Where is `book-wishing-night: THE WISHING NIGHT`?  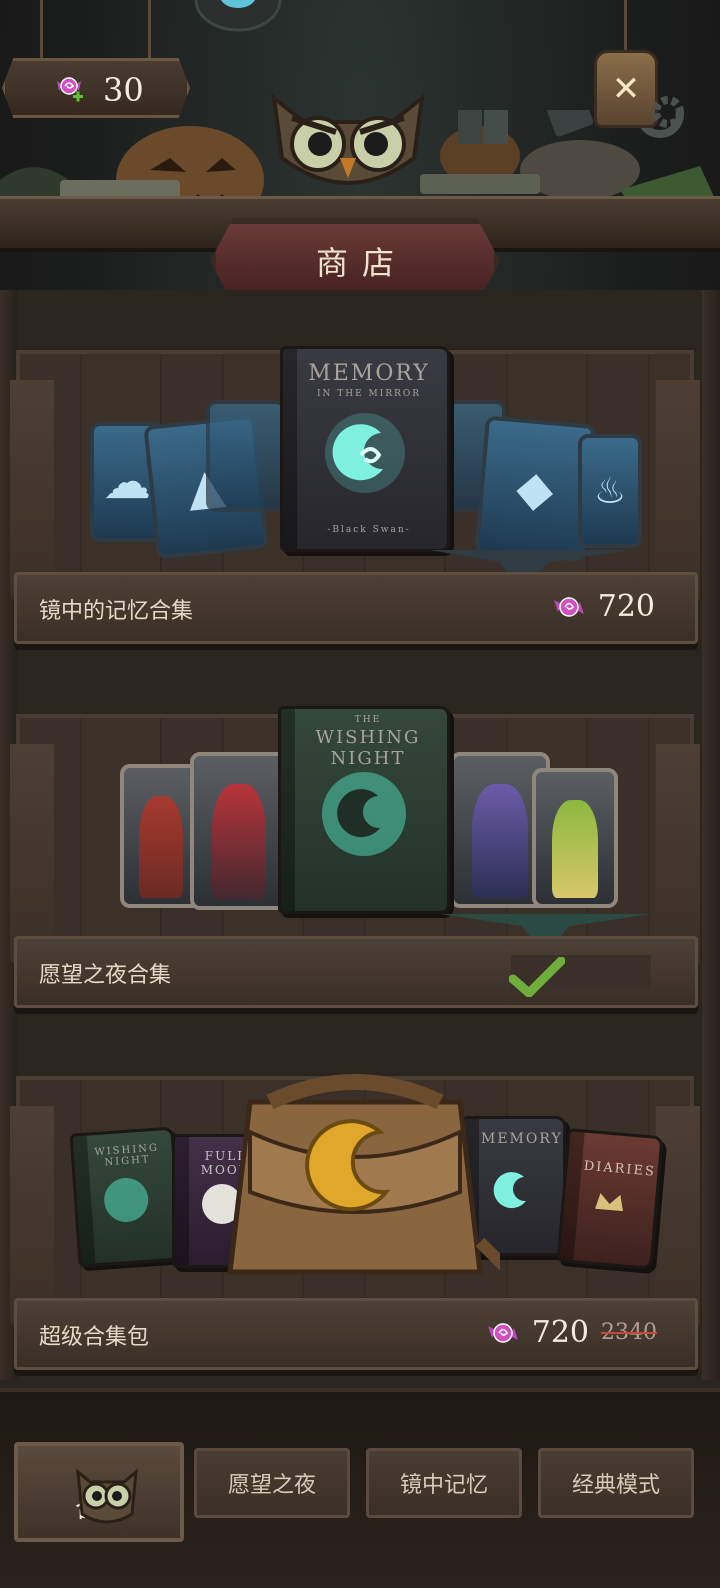 book-wishing-night: THE WISHING NIGHT is located at coordinates (364, 810).